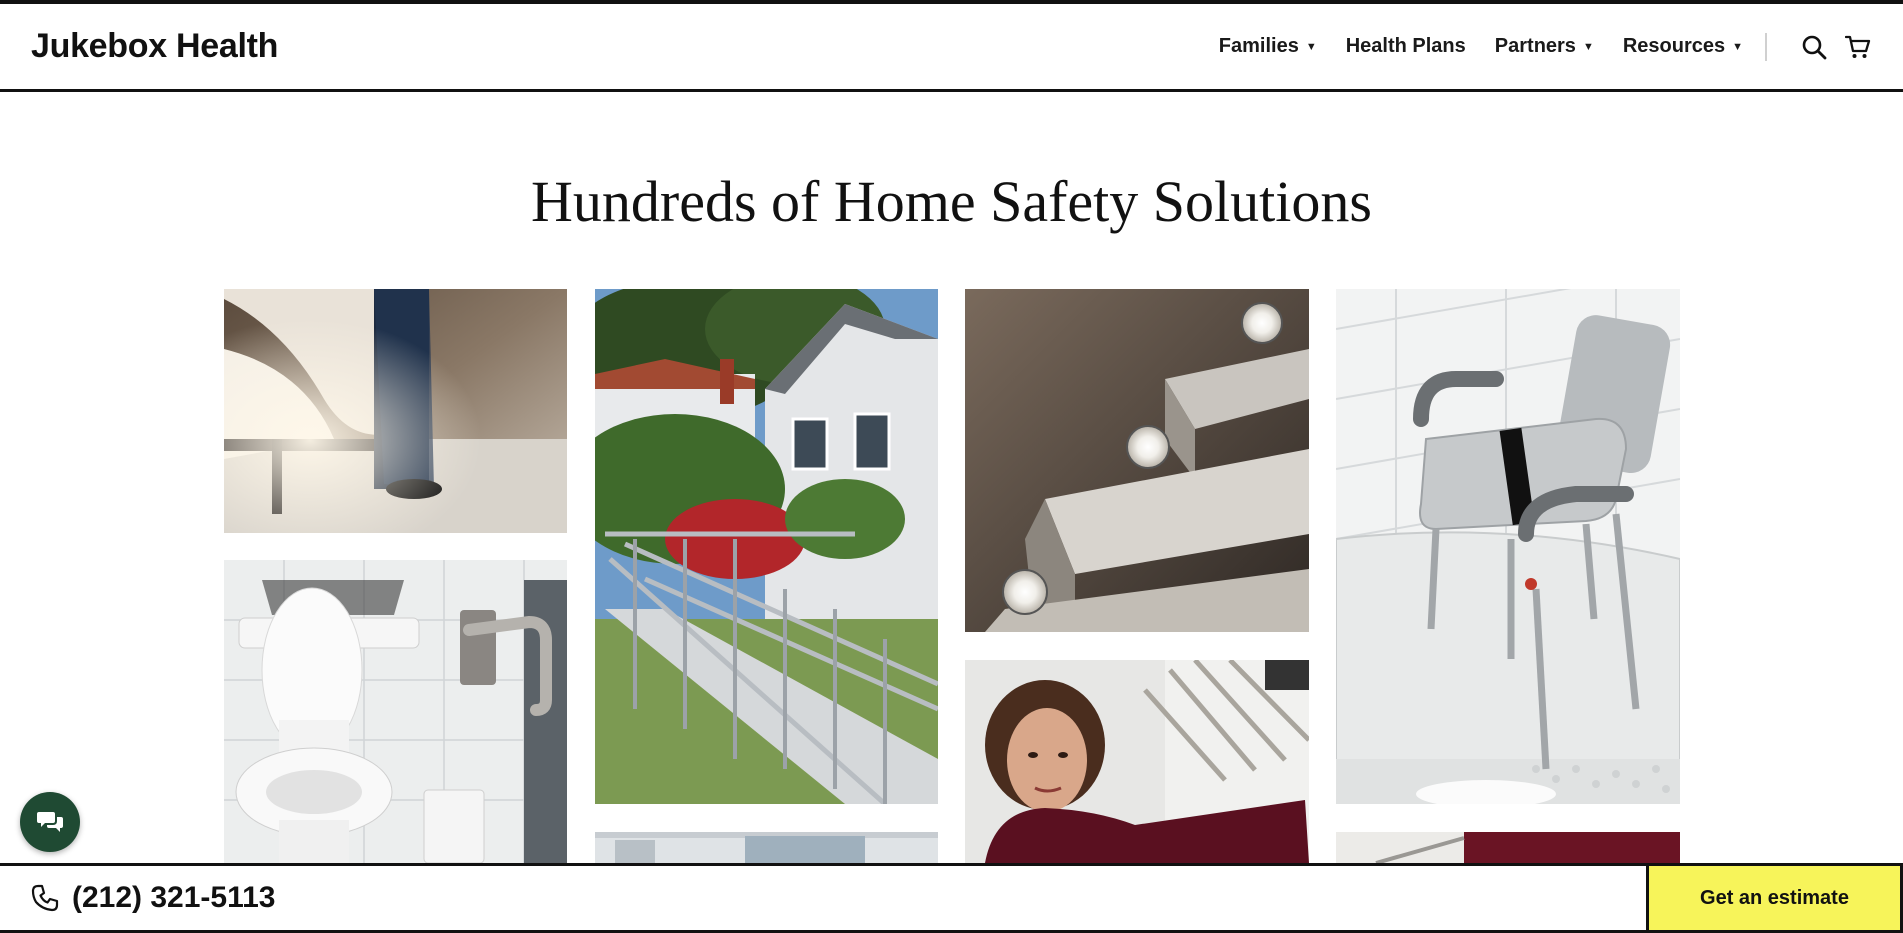 The width and height of the screenshot is (1903, 933). What do you see at coordinates (174, 897) in the screenshot?
I see `phone-number: (212) 321-5113` at bounding box center [174, 897].